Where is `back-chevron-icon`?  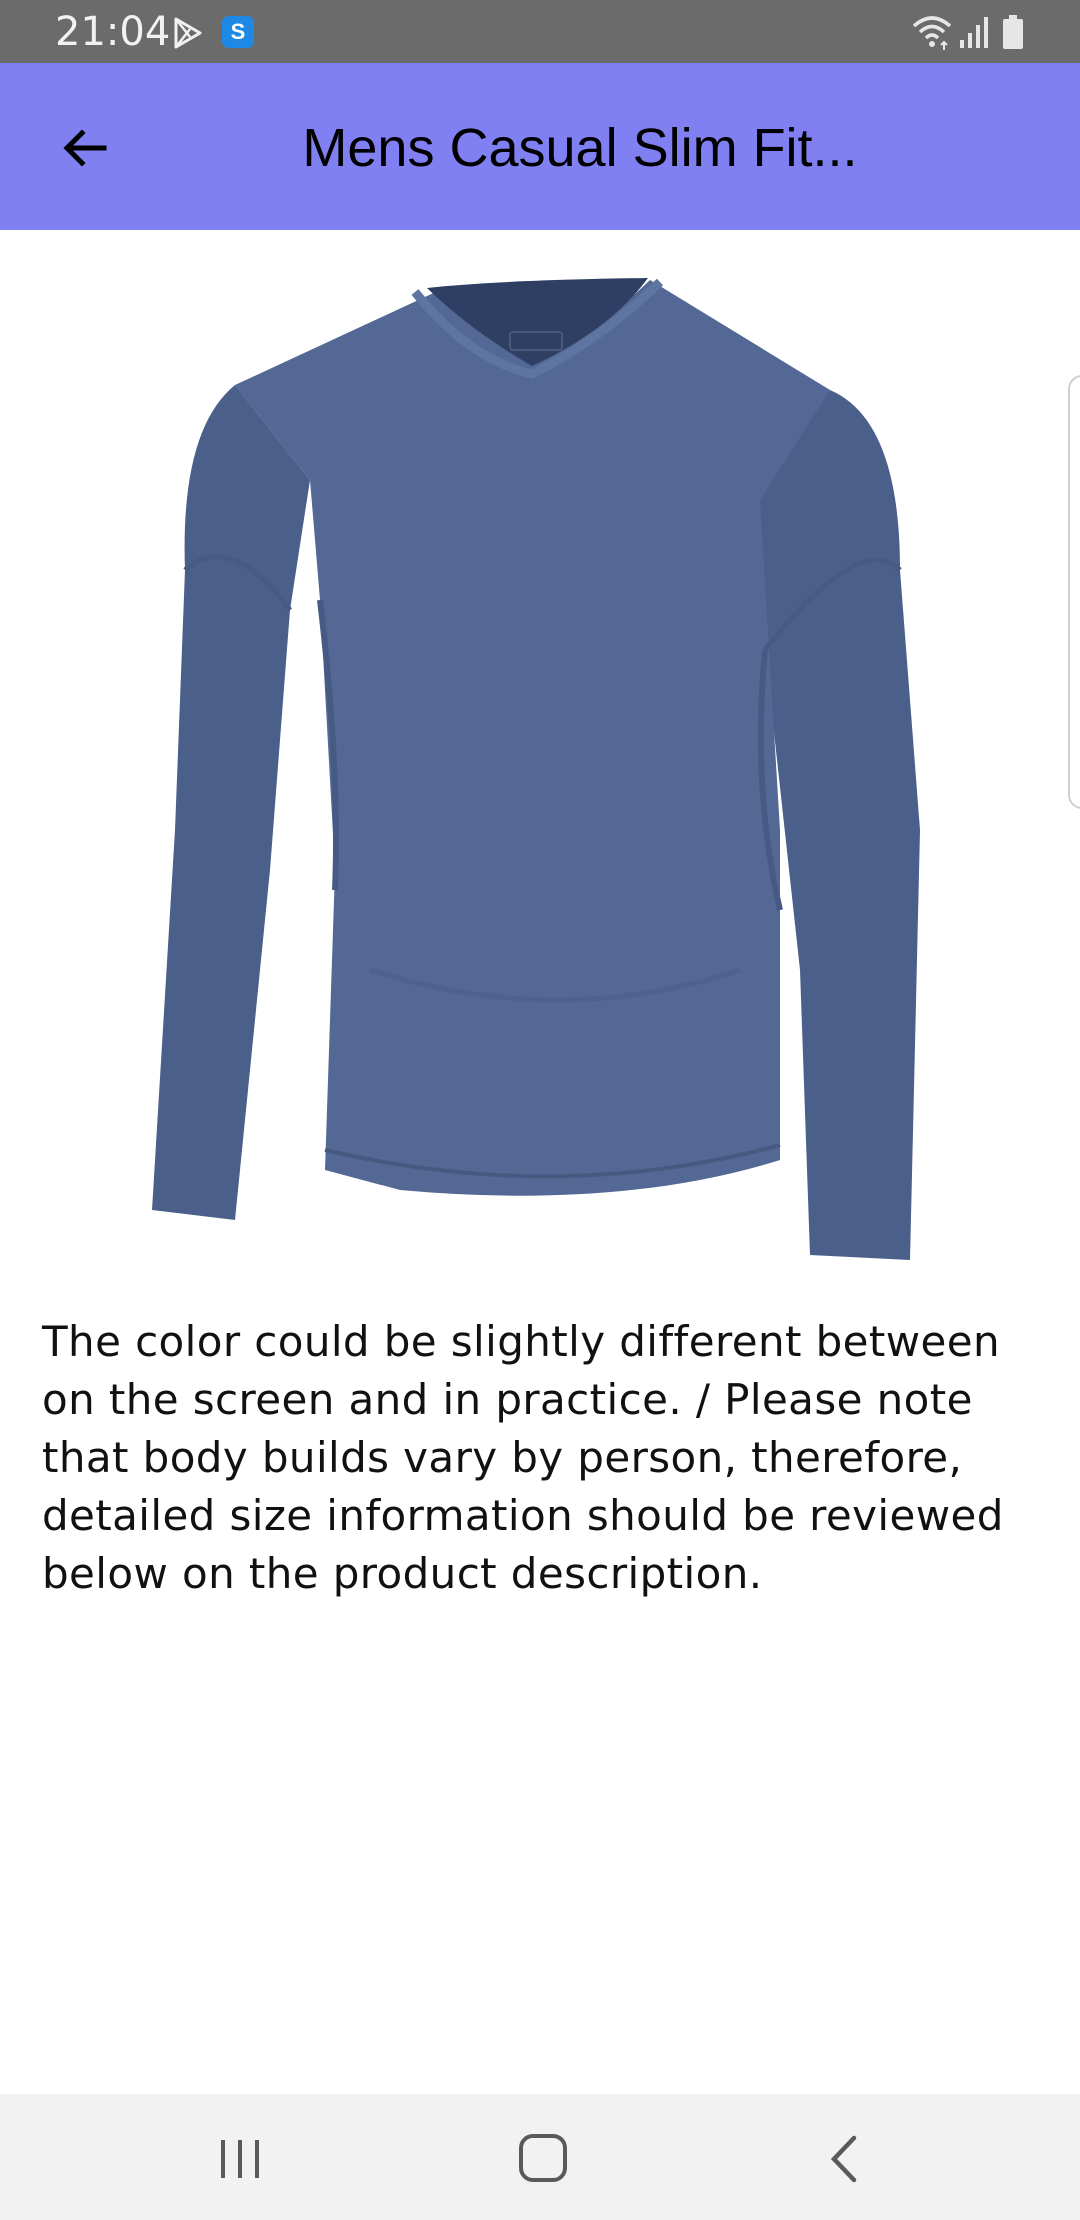
back-chevron-icon is located at coordinates (845, 2159).